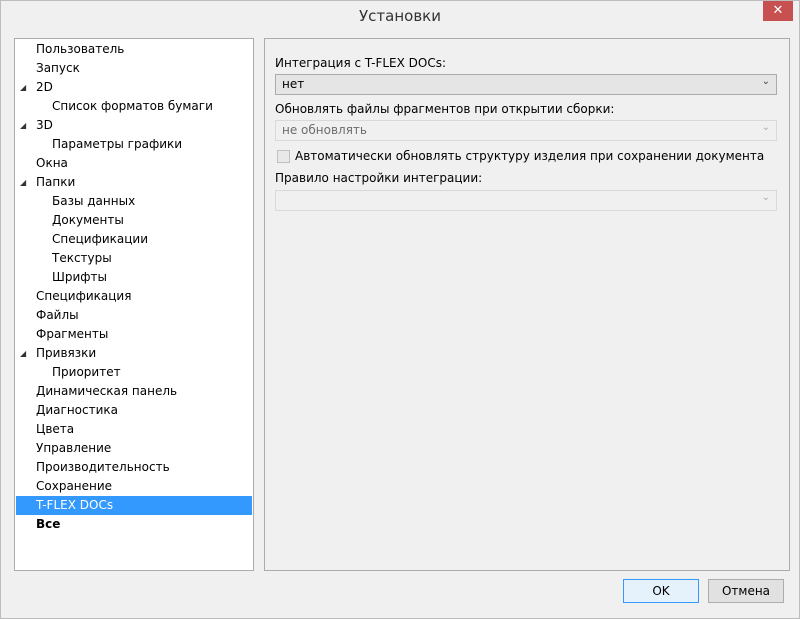 The width and height of the screenshot is (800, 619). Describe the element at coordinates (79, 277) in the screenshot. I see `tree-item-label: Шрифты` at that location.